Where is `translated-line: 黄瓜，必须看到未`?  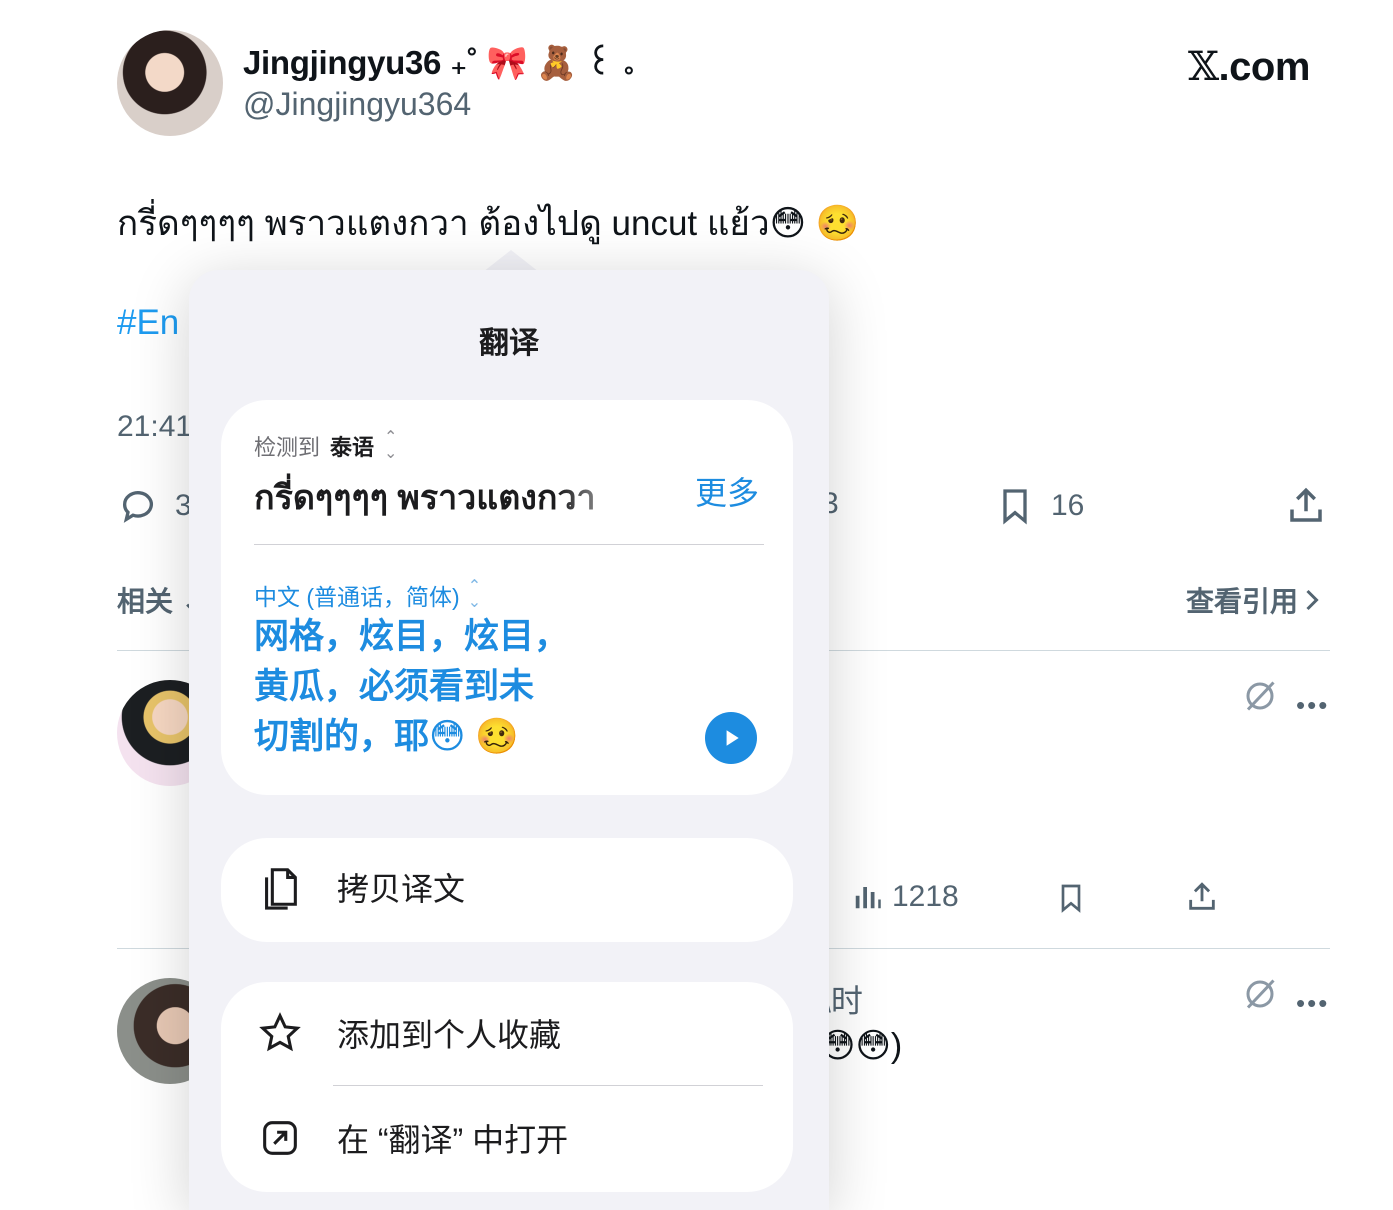
translated-line: 黄瓜，必须看到未 is located at coordinates (394, 686).